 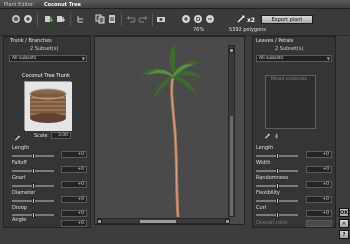 What do you see at coordinates (210, 19) in the screenshot?
I see `zoom-out-icon` at bounding box center [210, 19].